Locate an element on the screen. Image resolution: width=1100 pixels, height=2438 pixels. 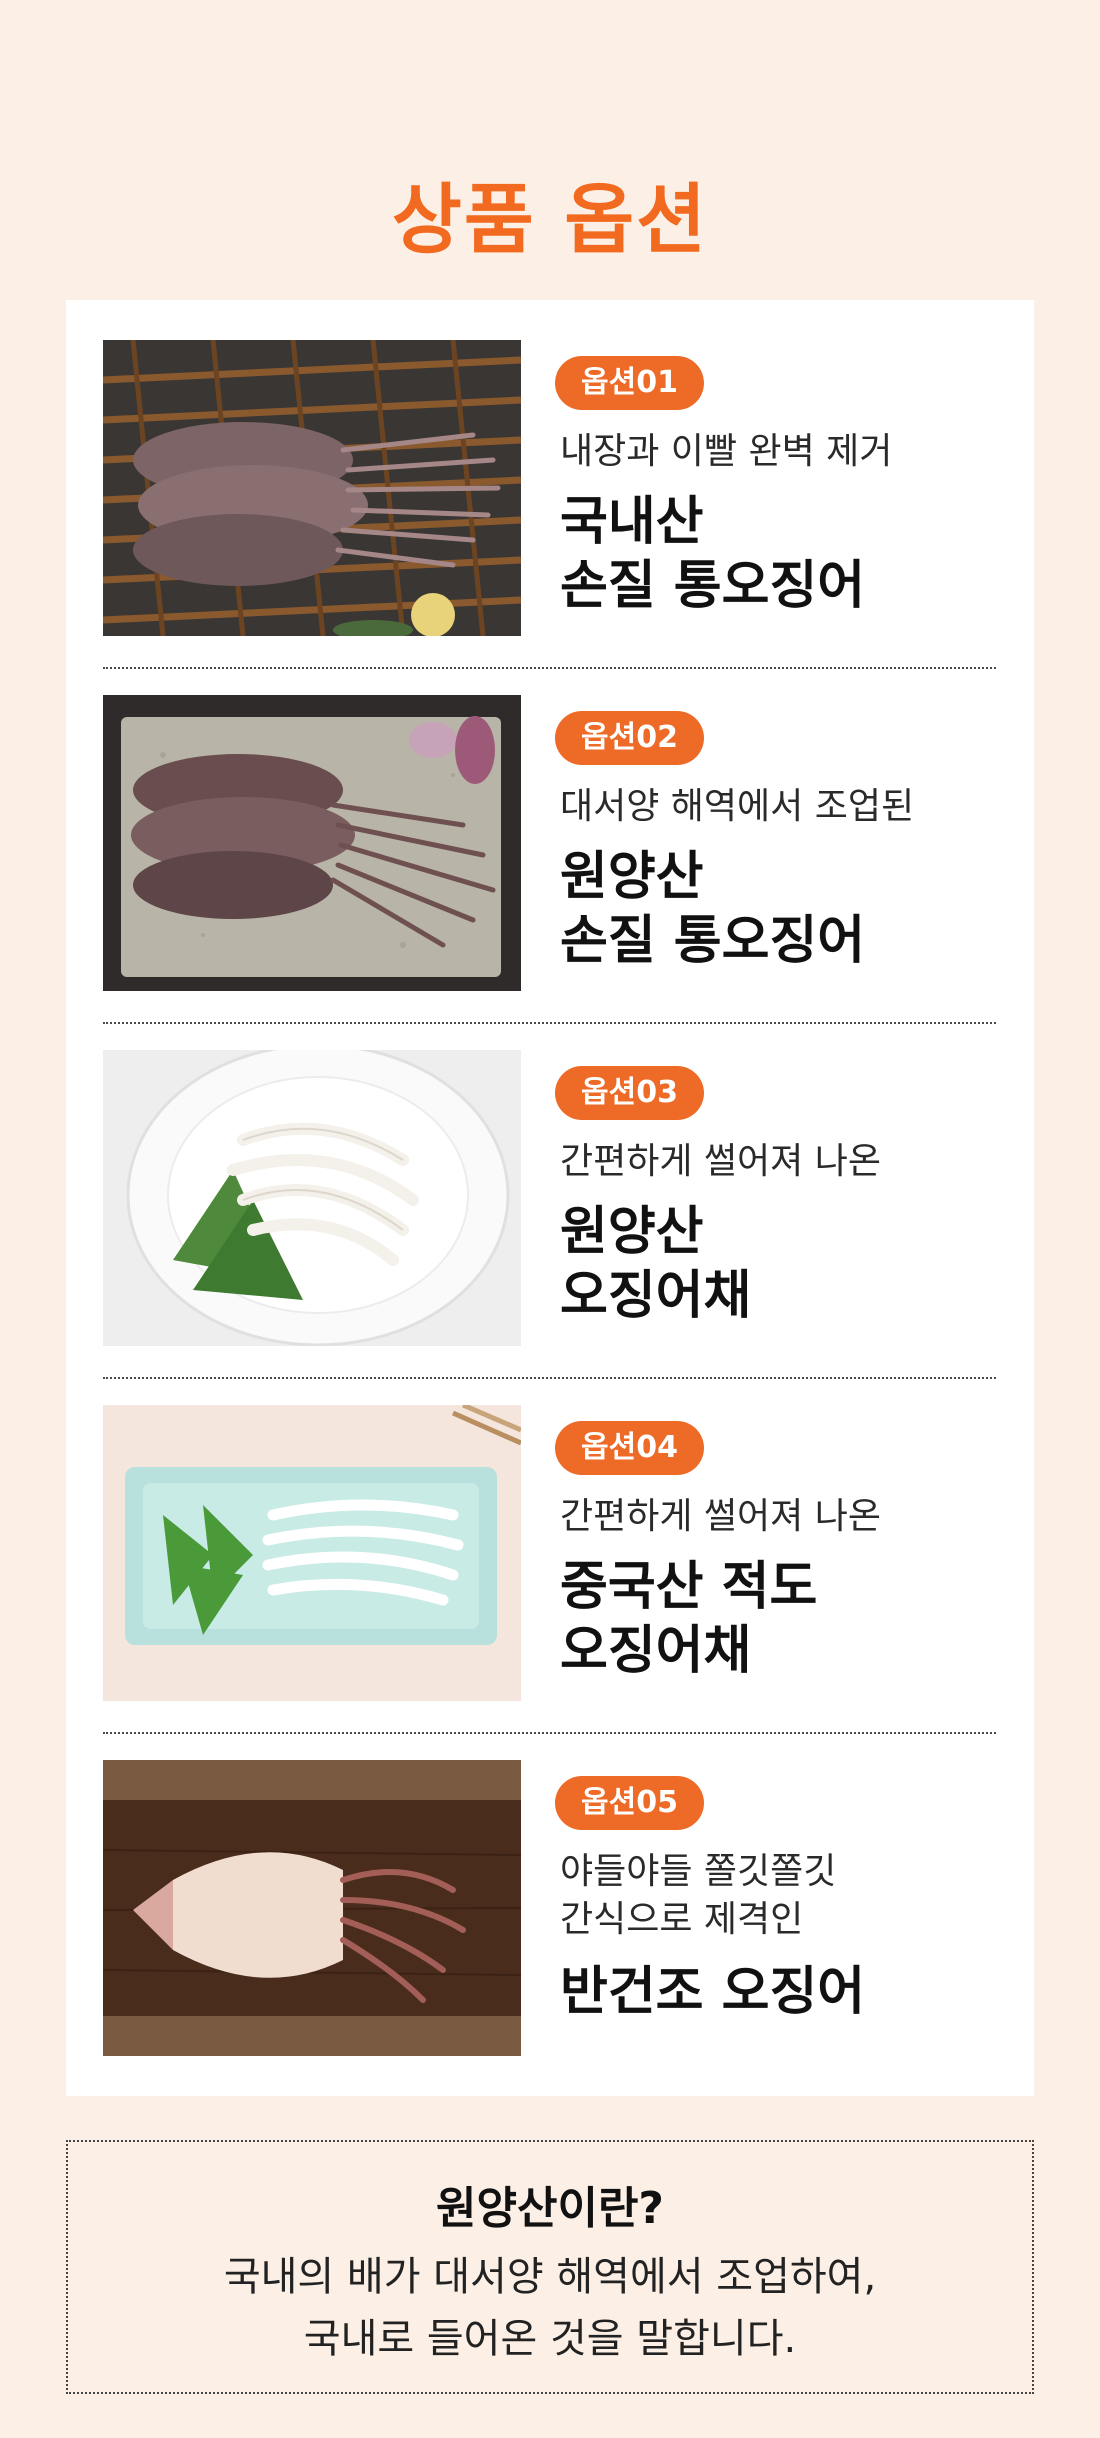
option-description-line: 야들야들 쫄깃쫄깃 is located at coordinates (698, 1871).